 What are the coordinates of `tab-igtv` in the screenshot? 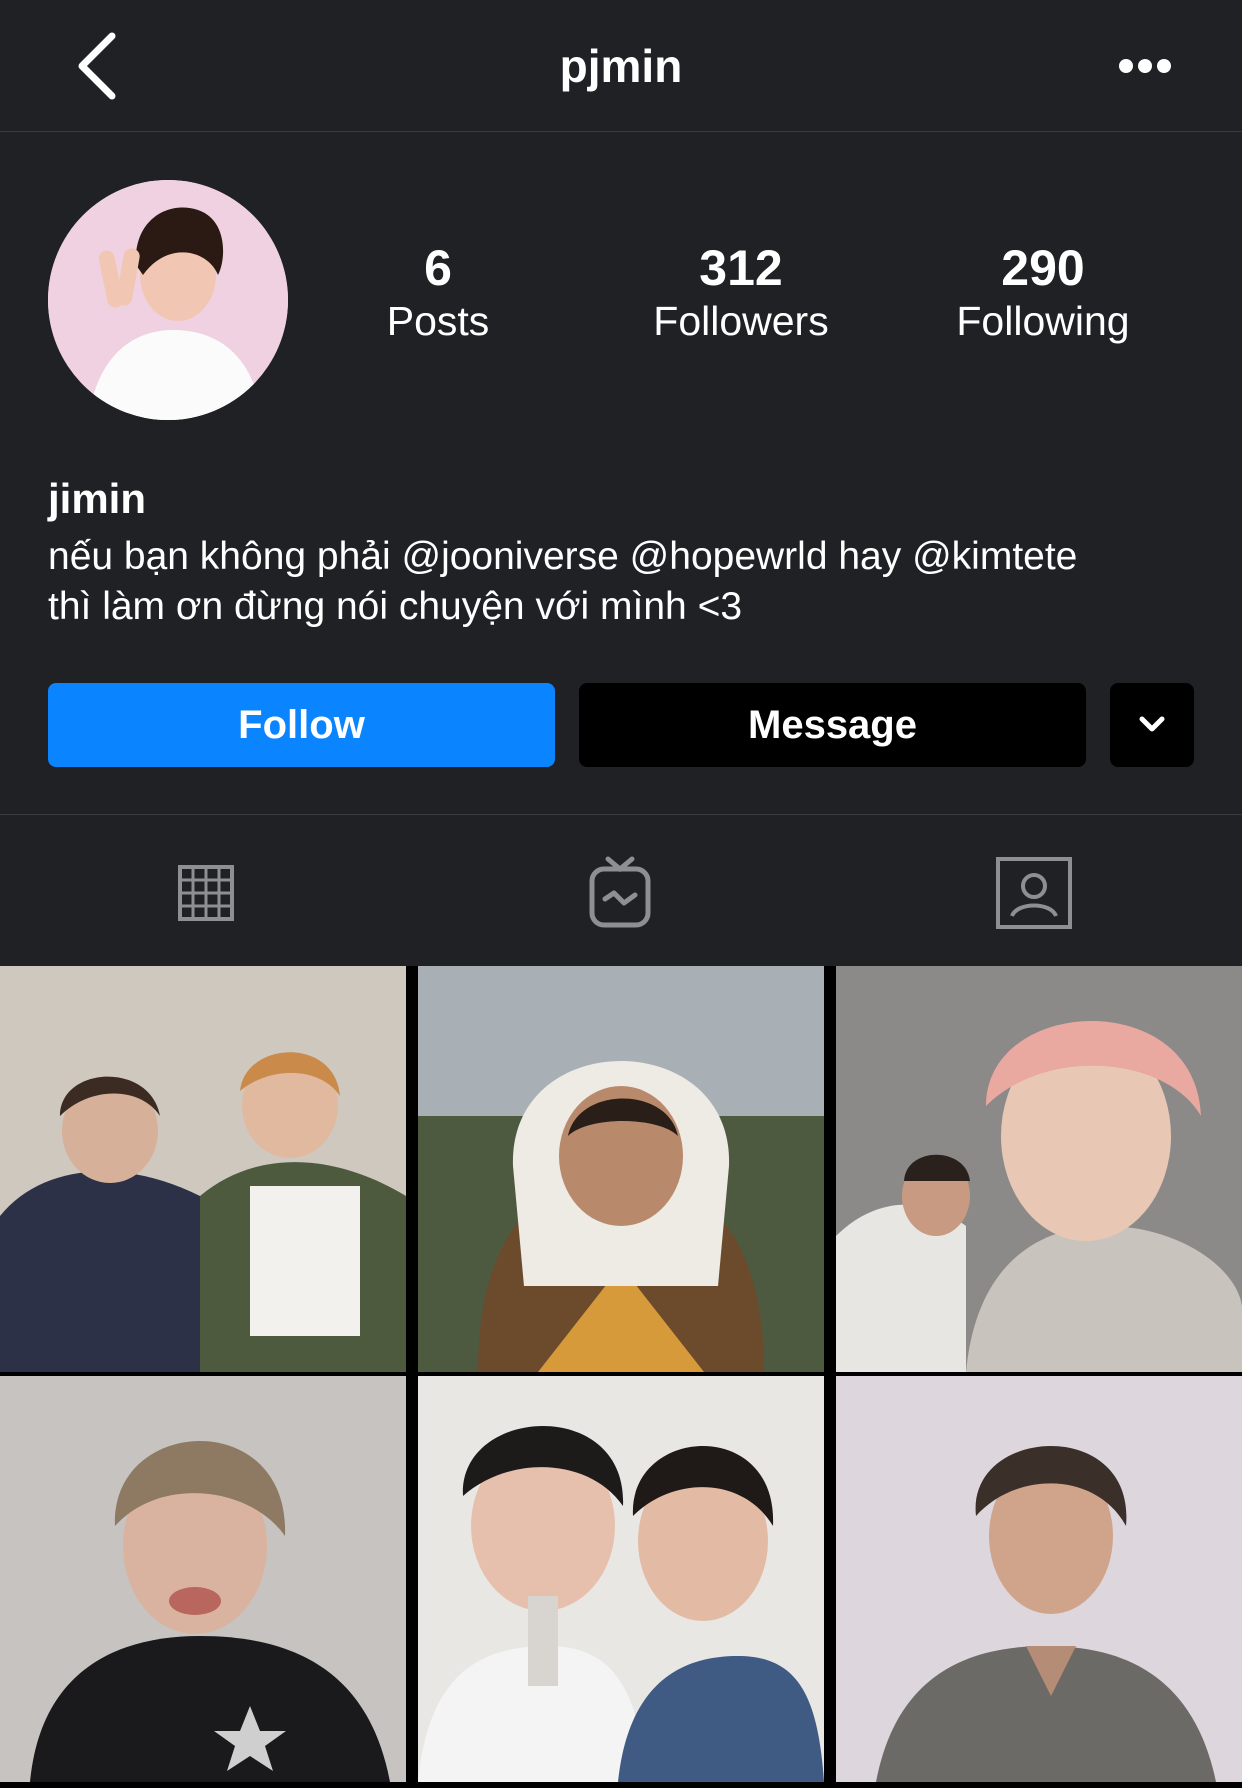 It's located at (620, 893).